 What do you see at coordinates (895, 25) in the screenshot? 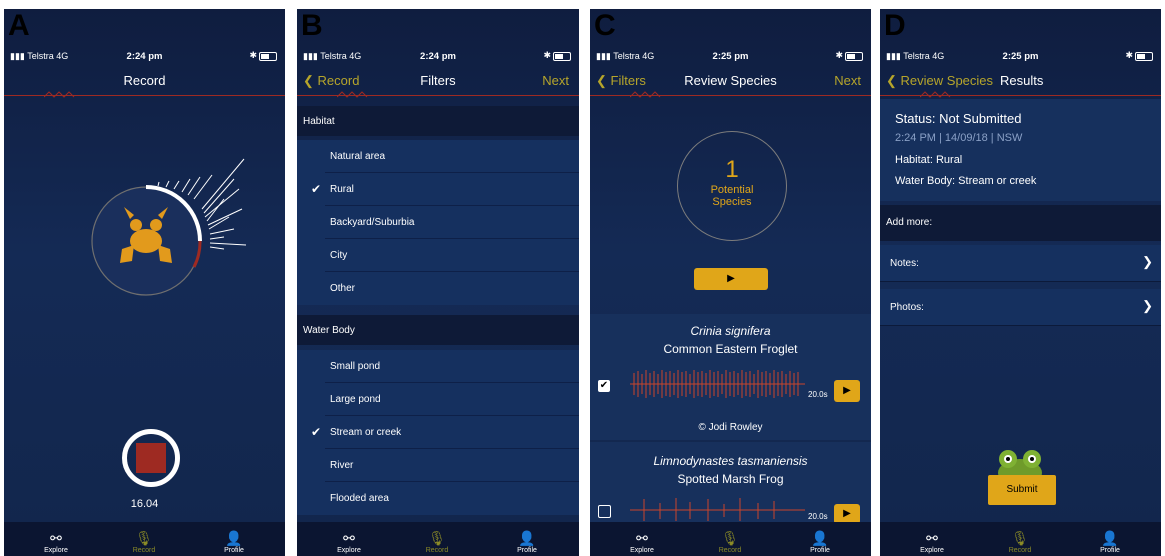
I see `panel-label-d: D` at bounding box center [895, 25].